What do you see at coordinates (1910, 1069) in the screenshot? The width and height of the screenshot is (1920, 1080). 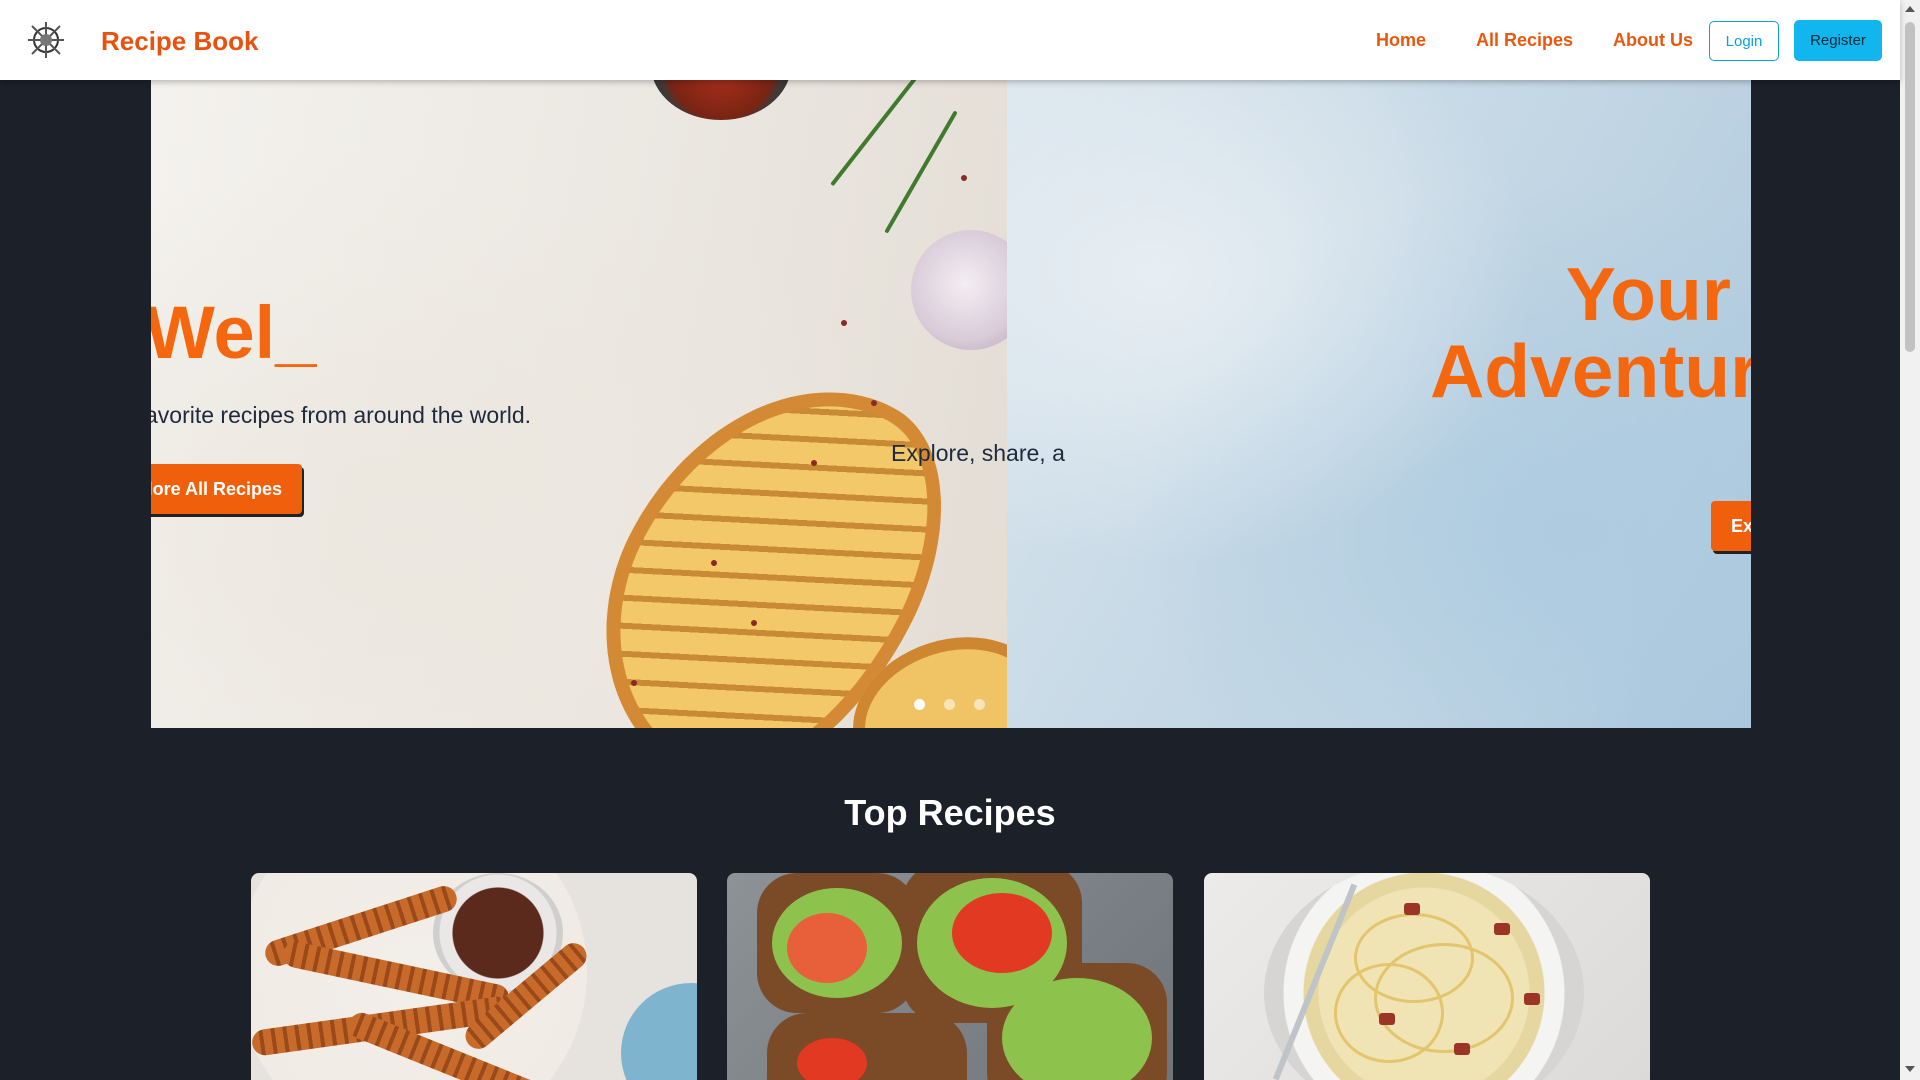 I see `scroll-down-arrow-icon` at bounding box center [1910, 1069].